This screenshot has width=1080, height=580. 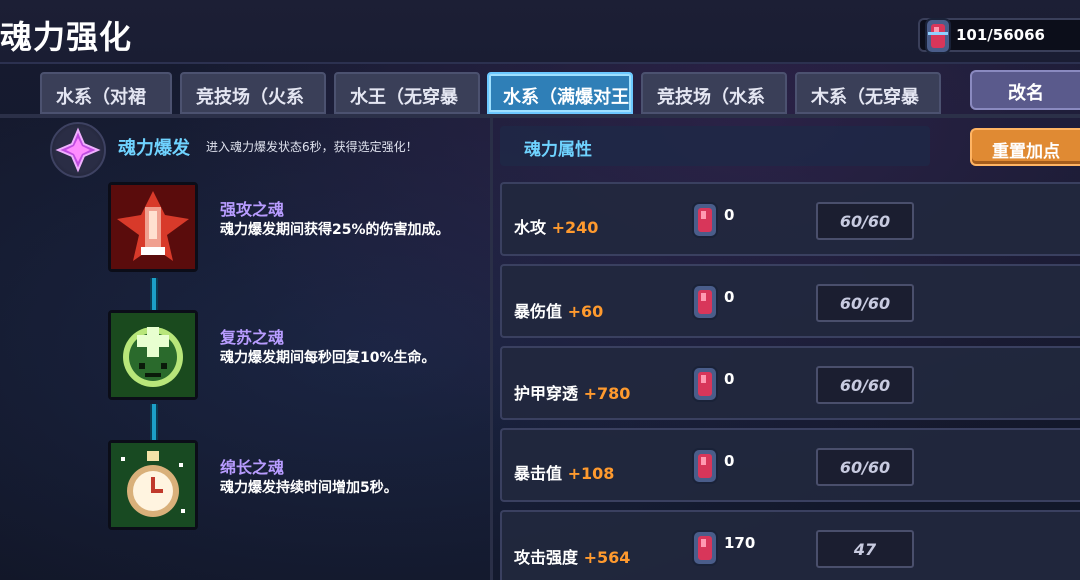 I want to click on attribute-bonus: +780, so click(x=607, y=393).